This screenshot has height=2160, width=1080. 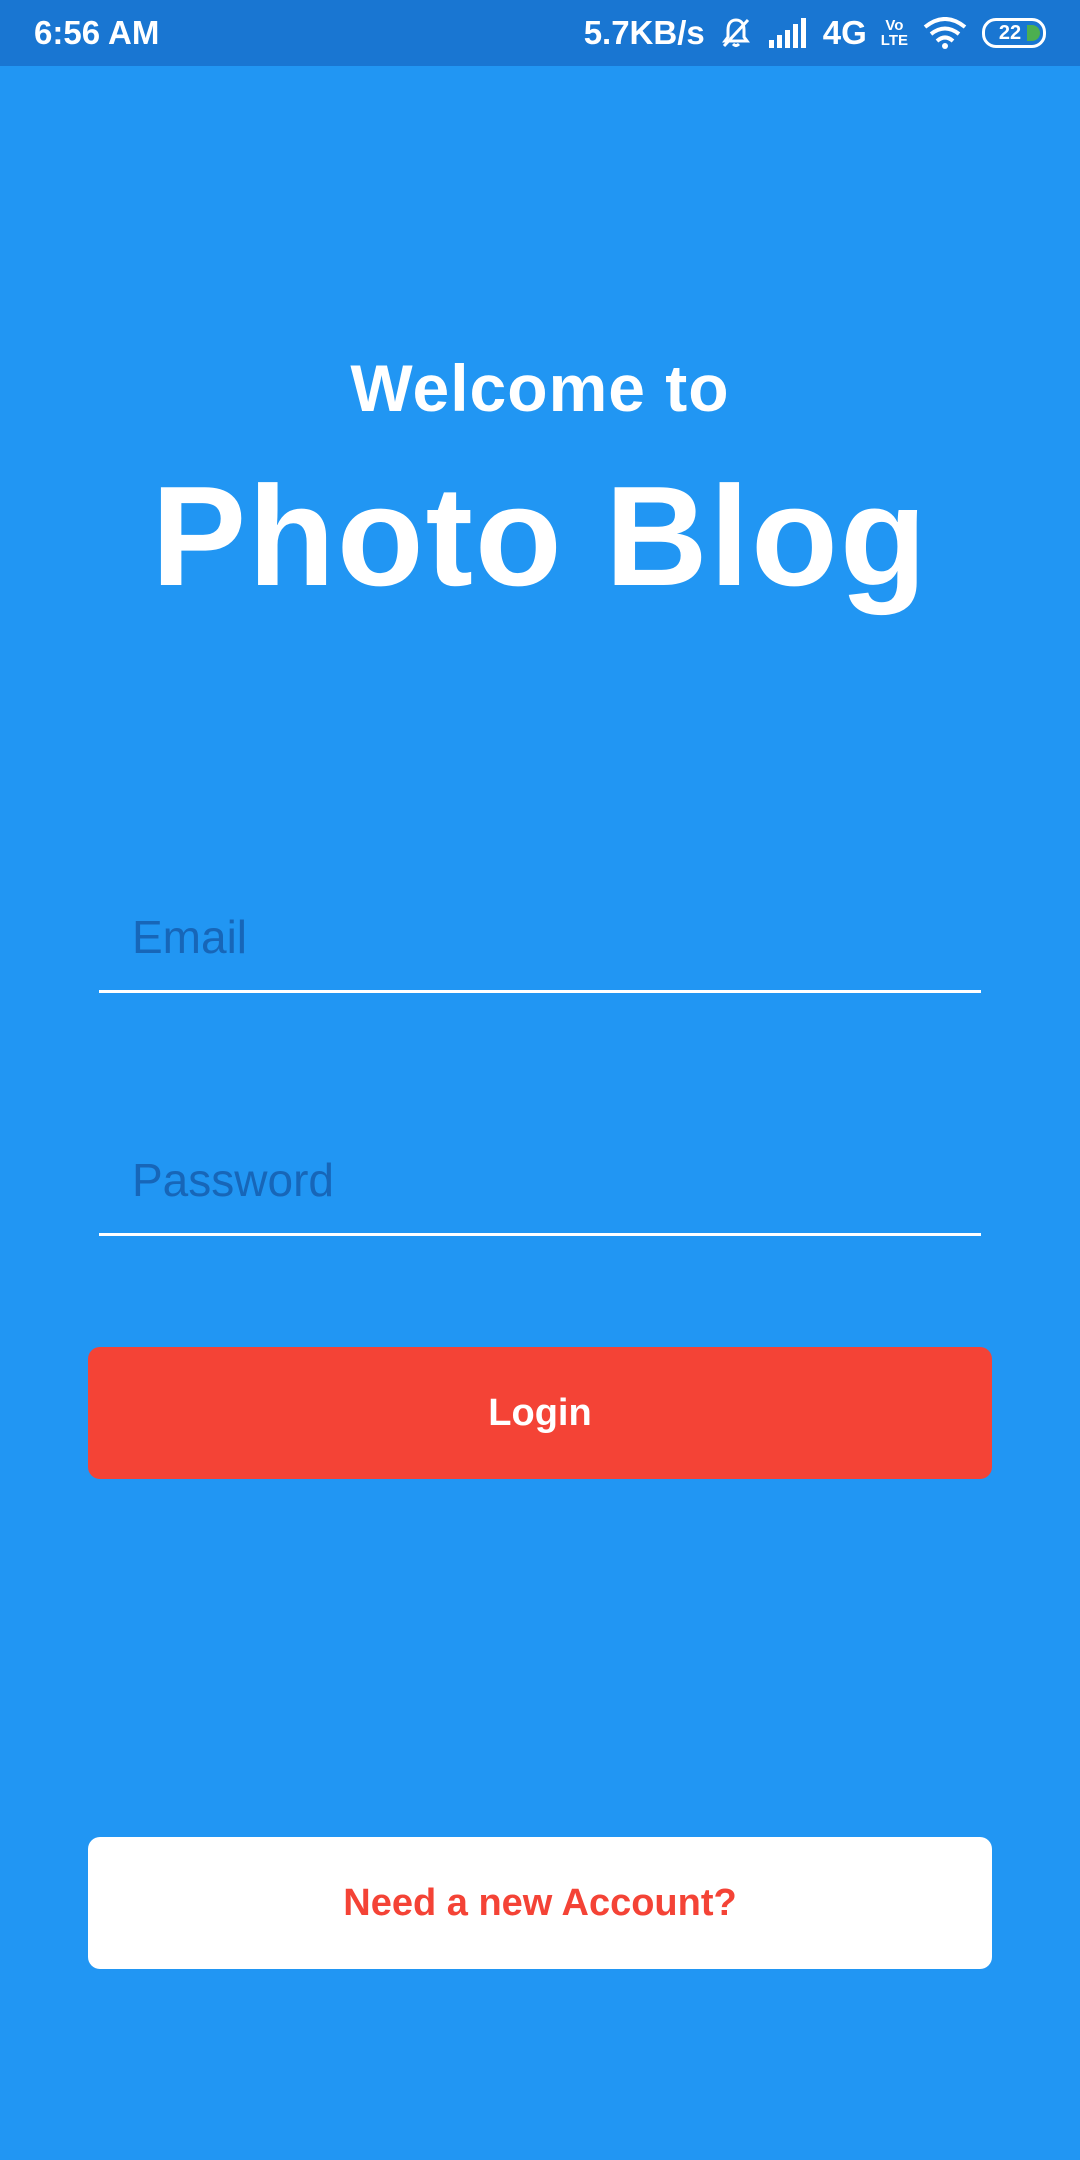 What do you see at coordinates (788, 33) in the screenshot?
I see `signal-icon` at bounding box center [788, 33].